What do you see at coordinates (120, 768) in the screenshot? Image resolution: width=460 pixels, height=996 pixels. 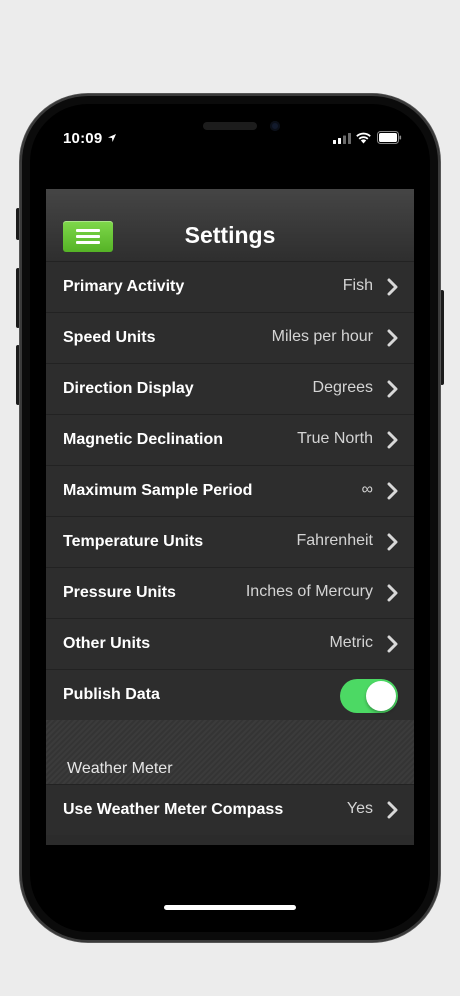 I see `section-title: Weather Meter` at bounding box center [120, 768].